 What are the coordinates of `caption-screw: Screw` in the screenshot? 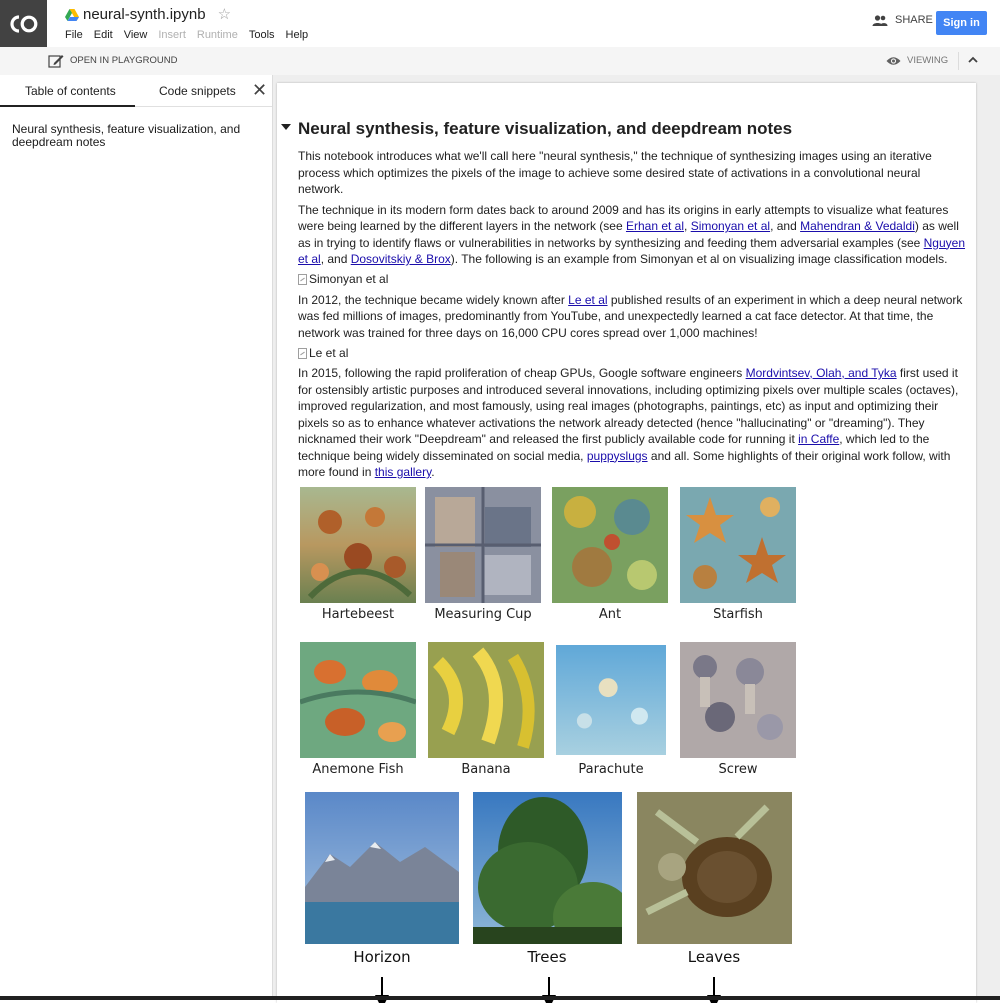 It's located at (738, 770).